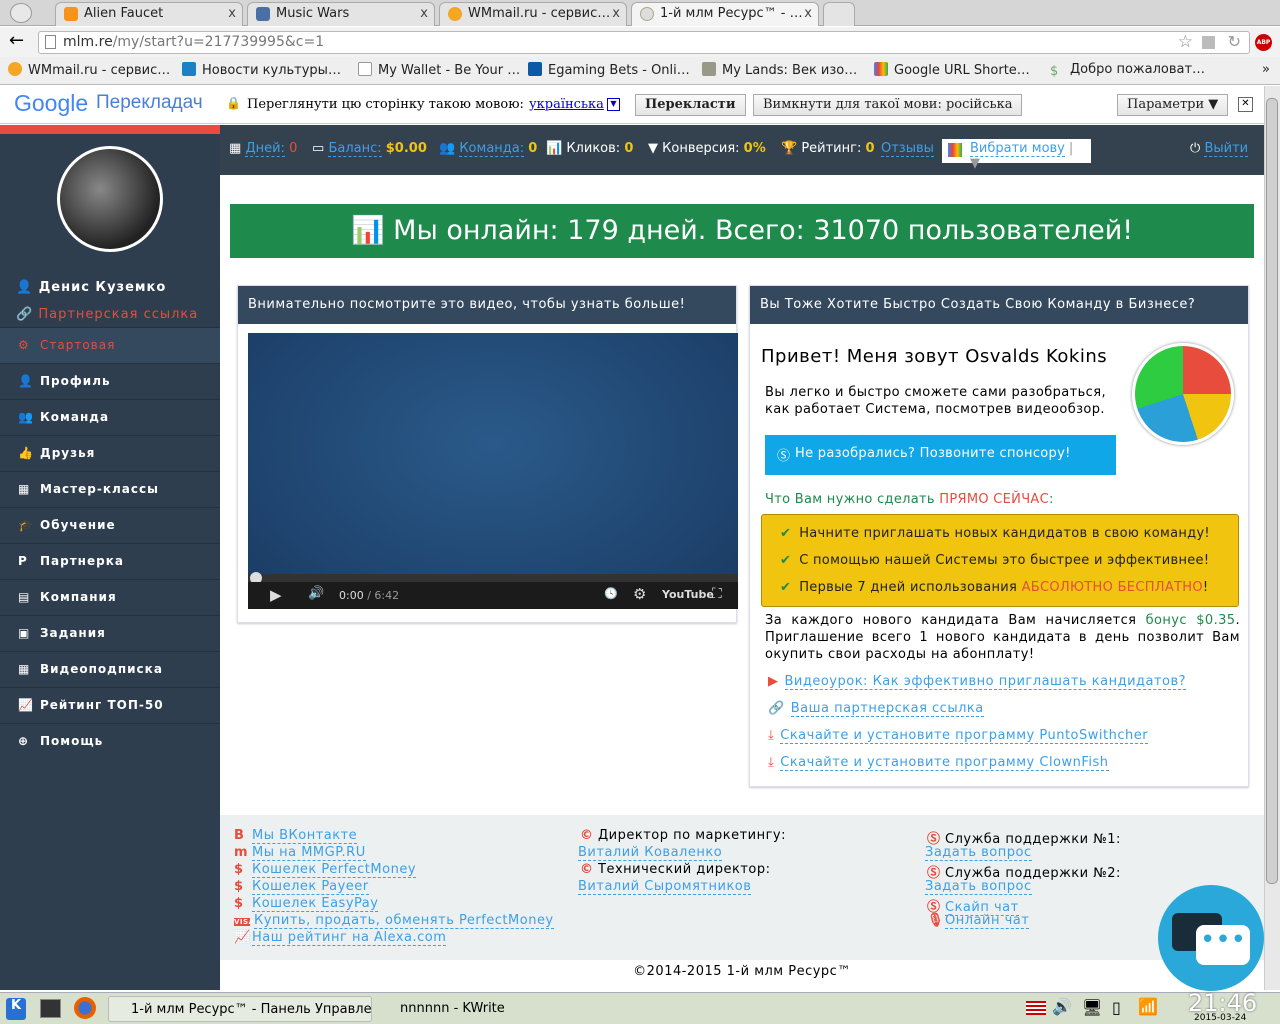  What do you see at coordinates (587, 869) in the screenshot?
I see `copyright-icon: ©` at bounding box center [587, 869].